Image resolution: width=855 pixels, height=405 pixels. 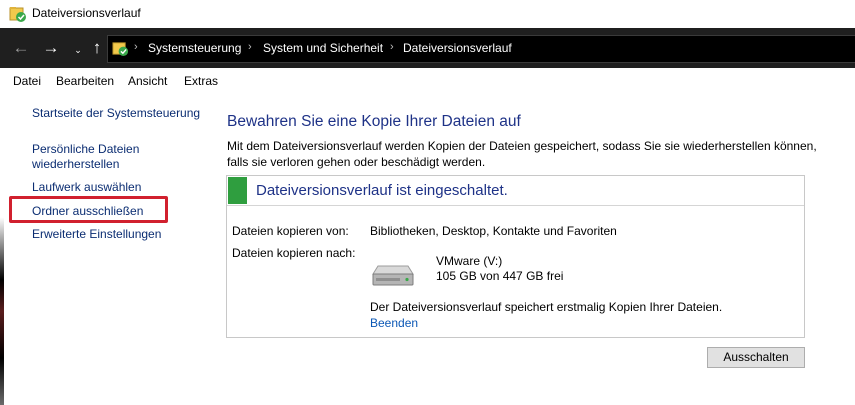 What do you see at coordinates (85, 81) in the screenshot?
I see `menu-bearbeiten: Bearbeiten` at bounding box center [85, 81].